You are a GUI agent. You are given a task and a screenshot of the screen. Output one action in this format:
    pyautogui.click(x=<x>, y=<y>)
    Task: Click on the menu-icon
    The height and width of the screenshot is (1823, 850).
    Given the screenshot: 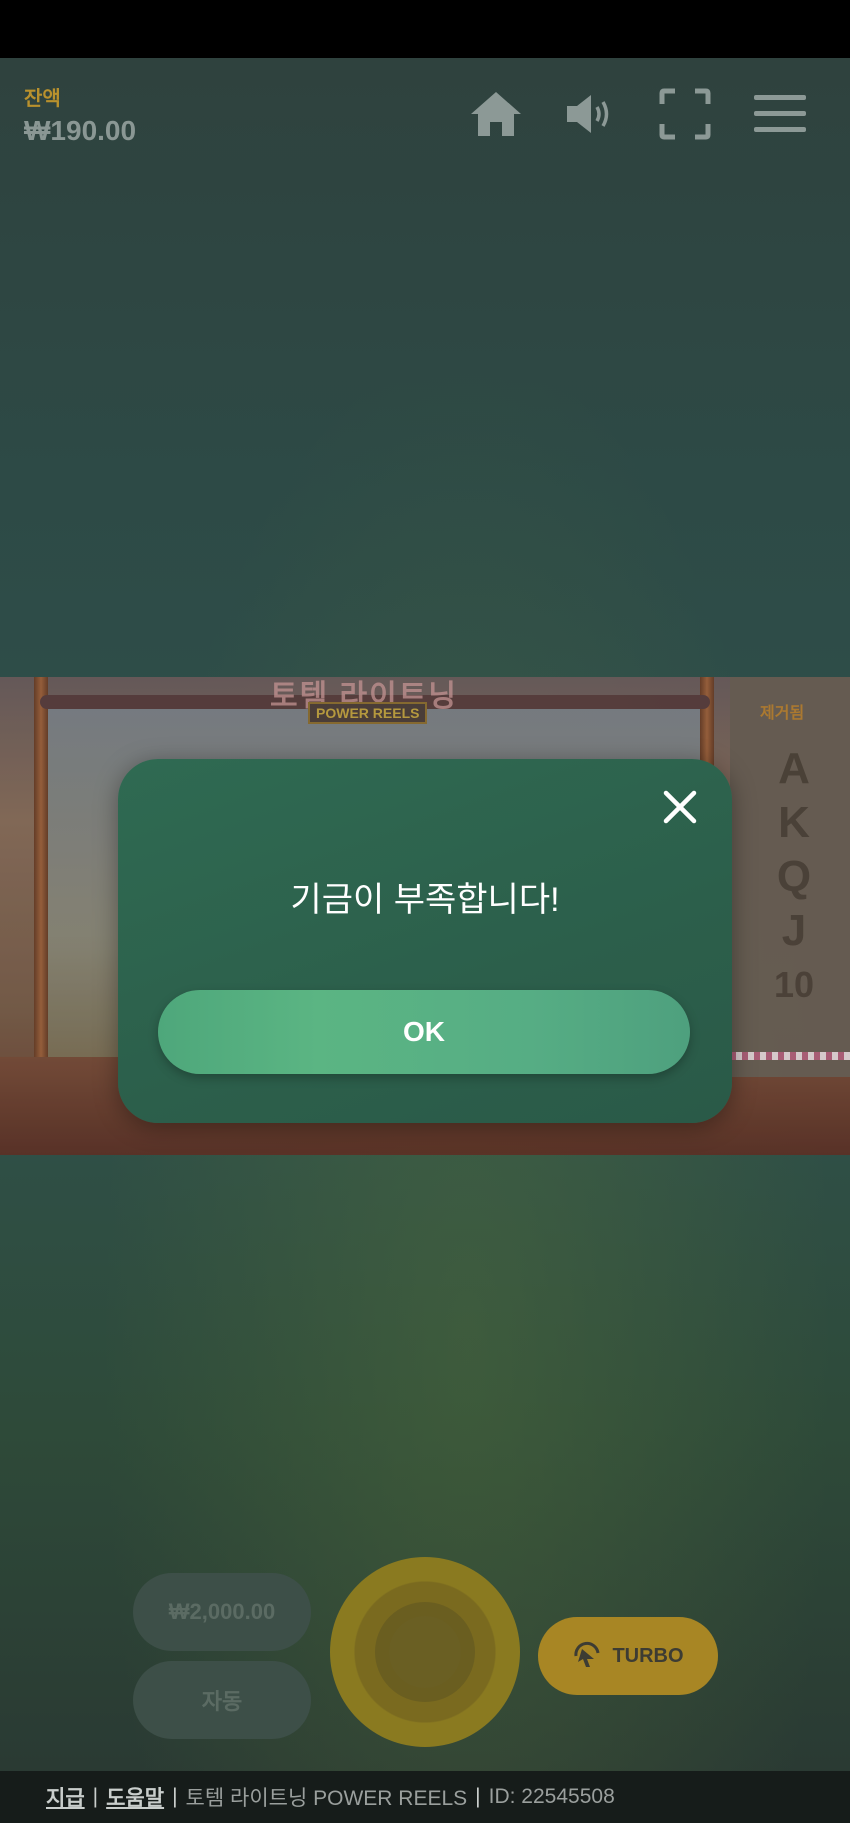 What is the action you would take?
    pyautogui.click(x=780, y=114)
    